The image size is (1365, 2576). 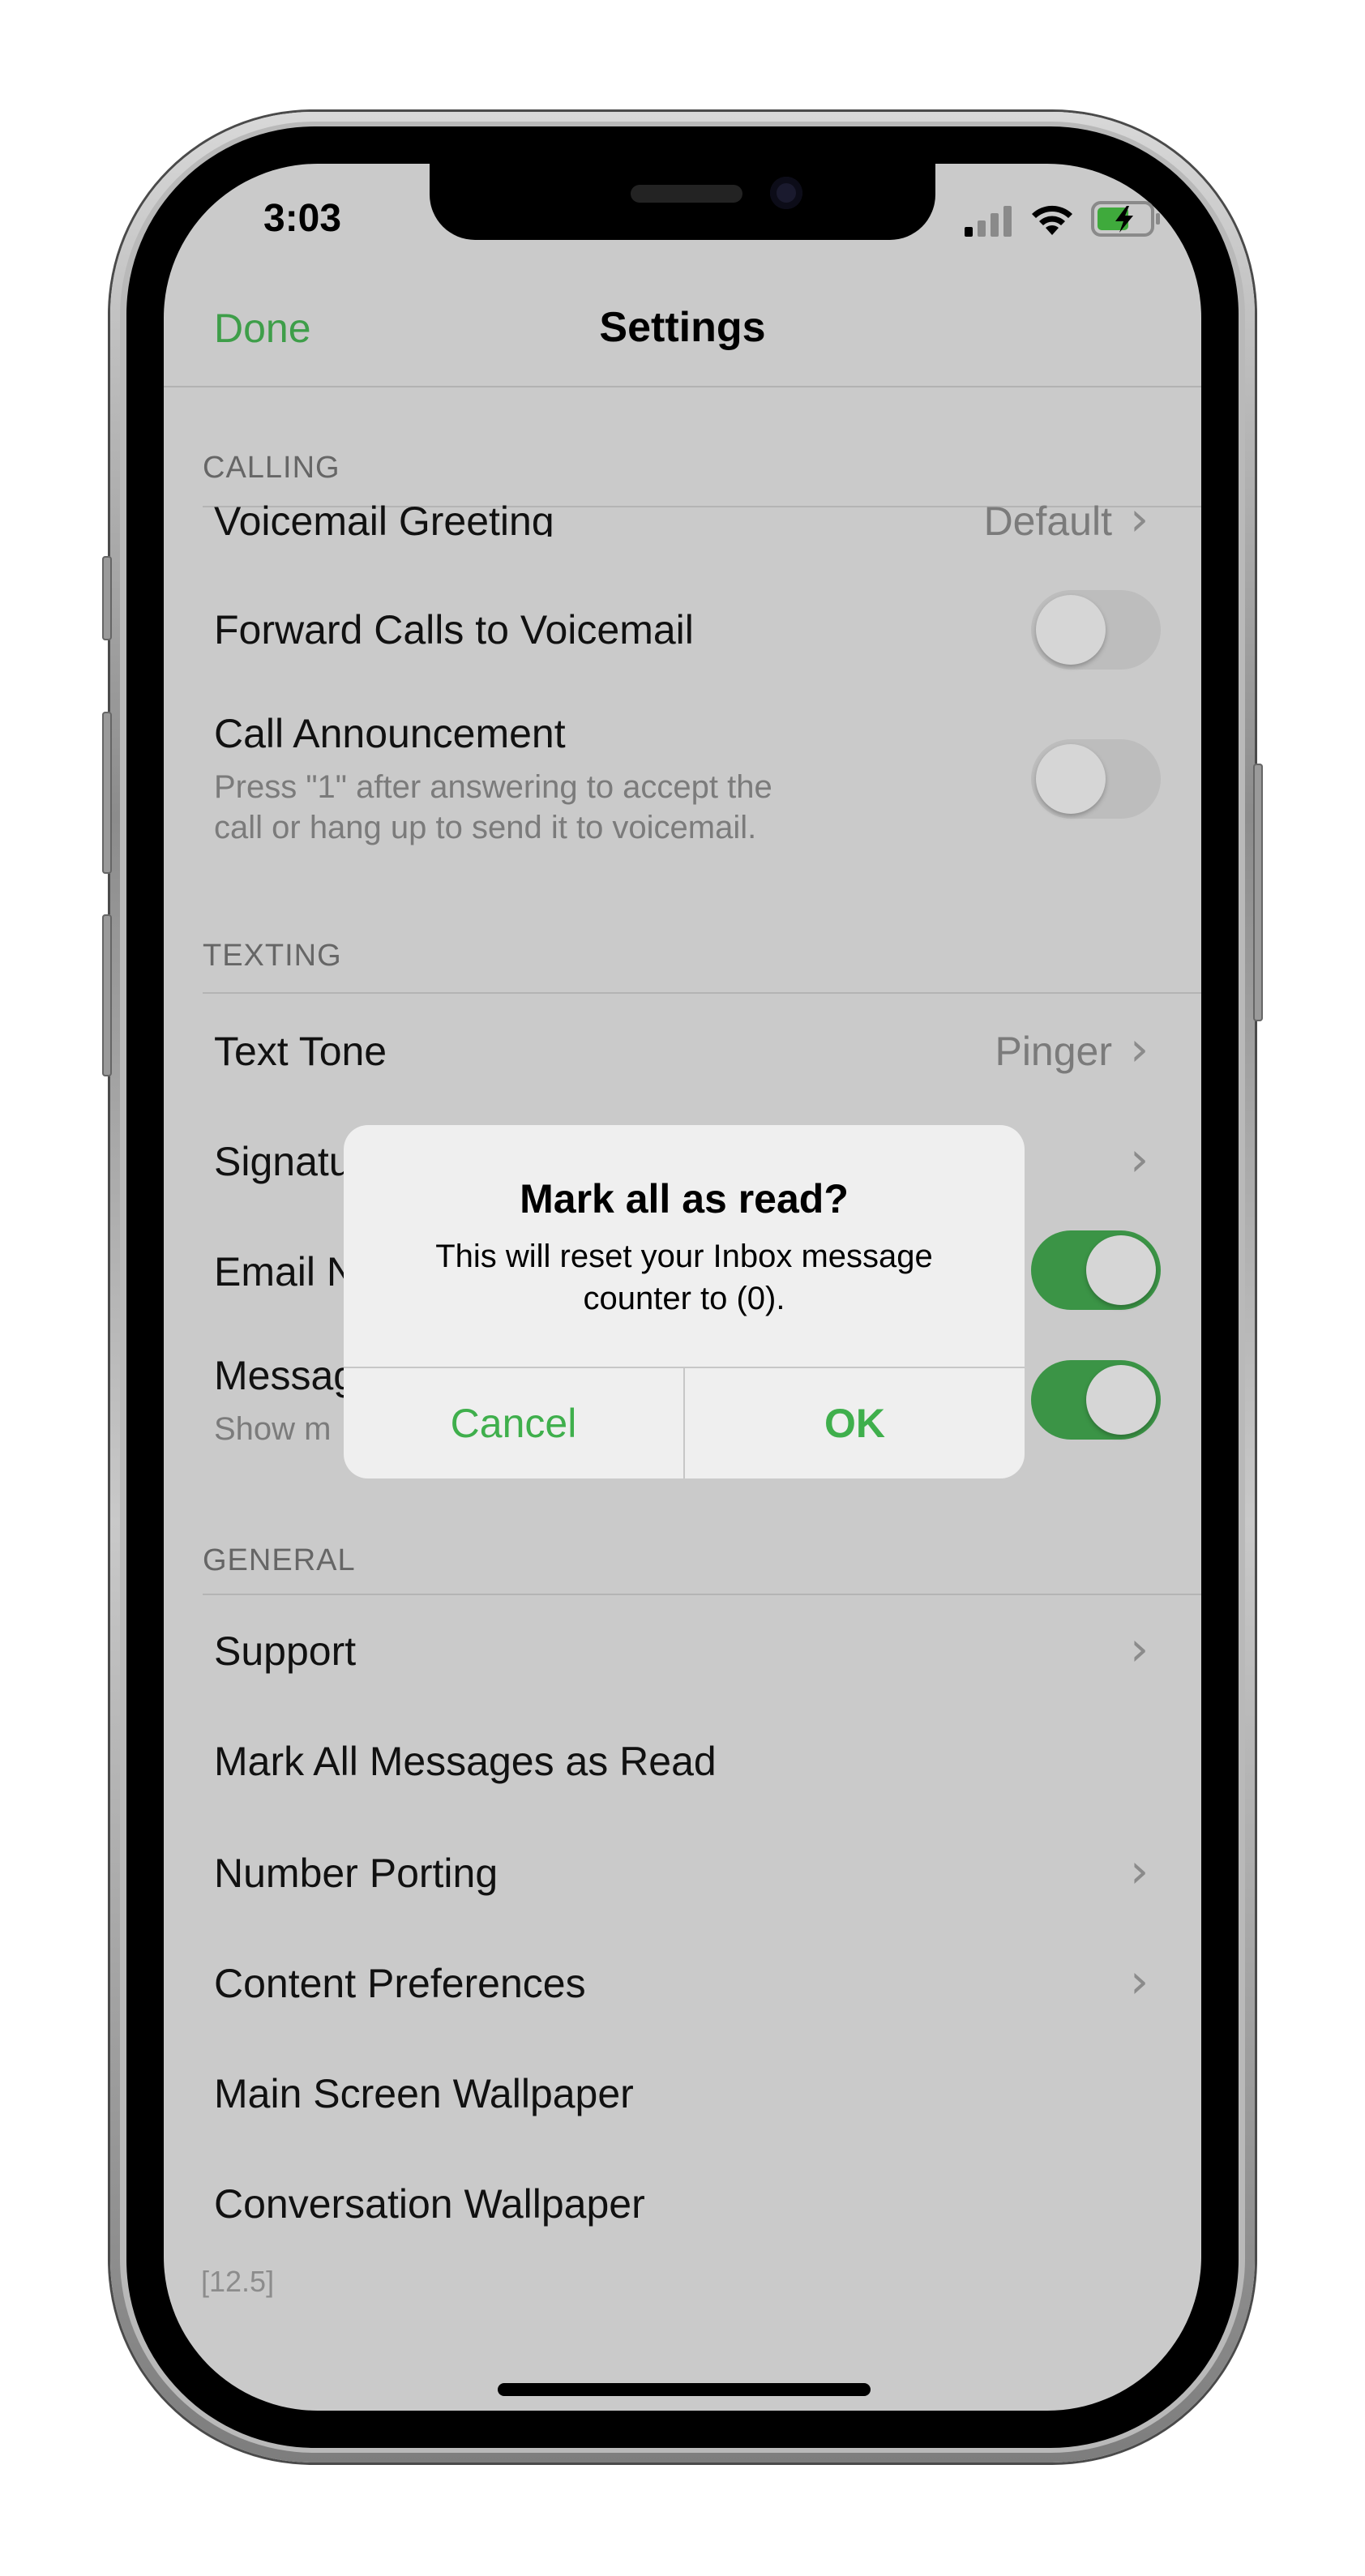 What do you see at coordinates (988, 221) in the screenshot?
I see `signal-icon` at bounding box center [988, 221].